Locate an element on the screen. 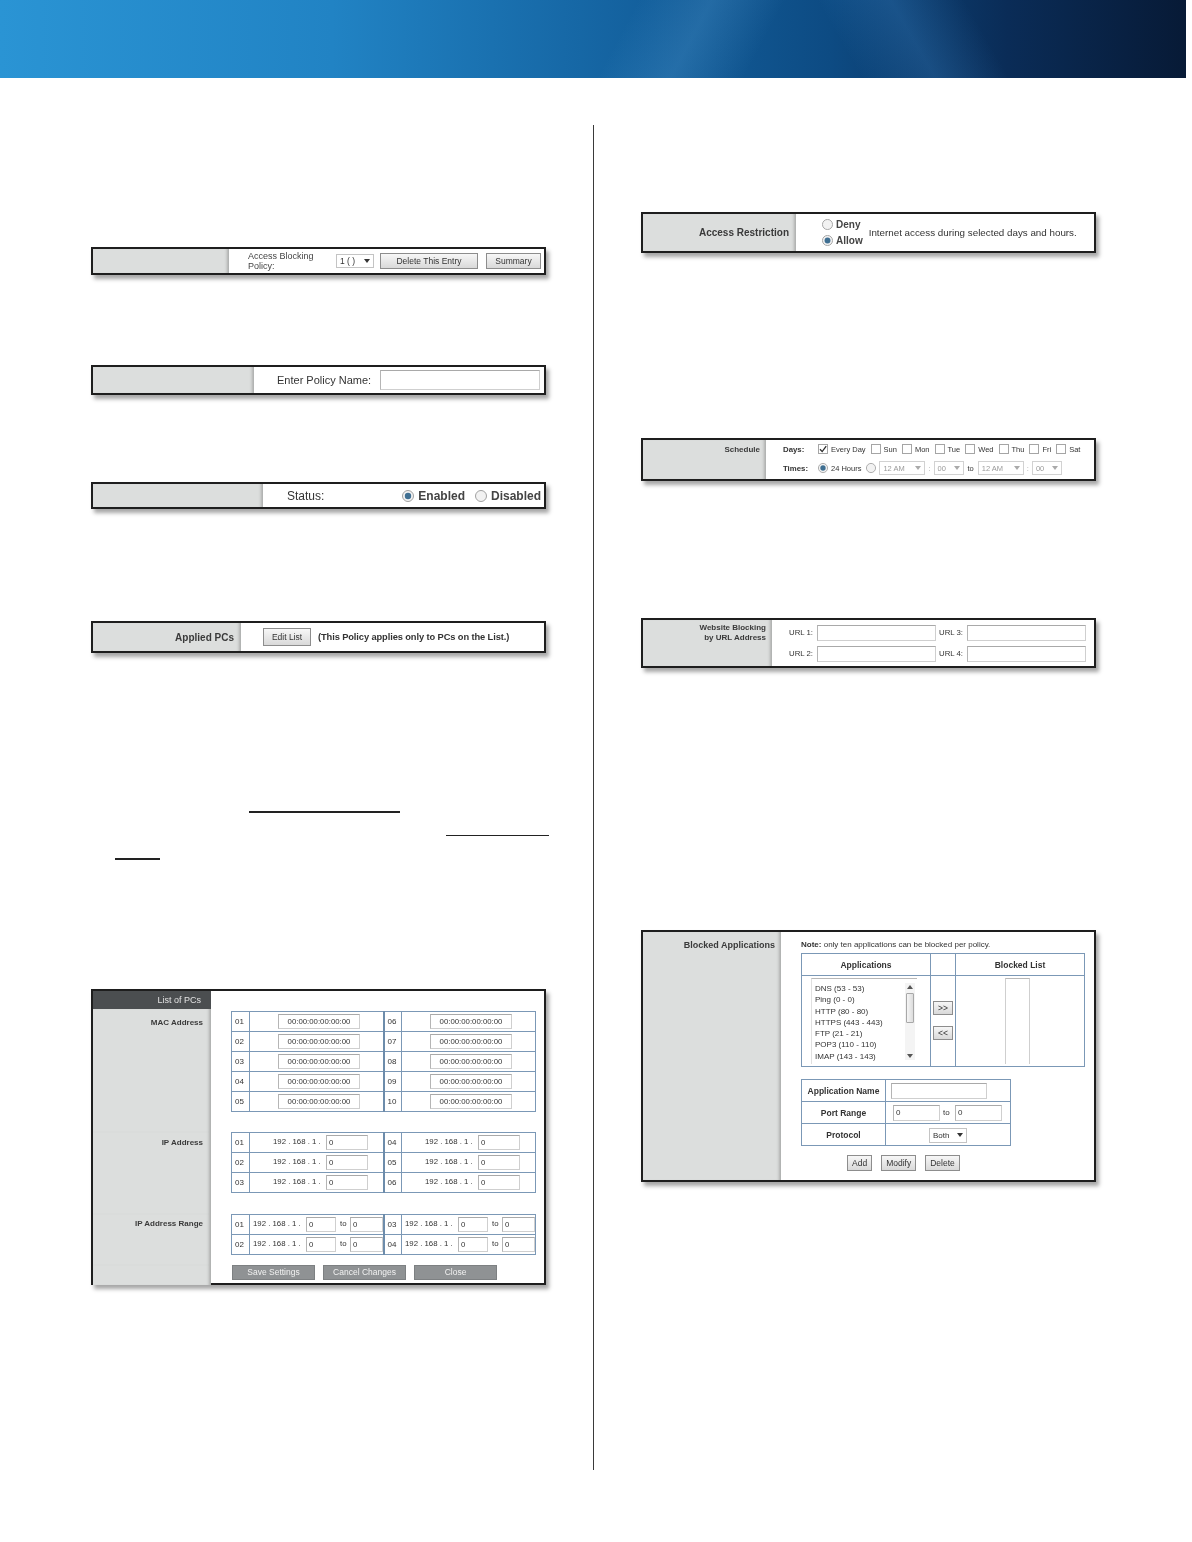  protocol-select: Both is located at coordinates (948, 1135).